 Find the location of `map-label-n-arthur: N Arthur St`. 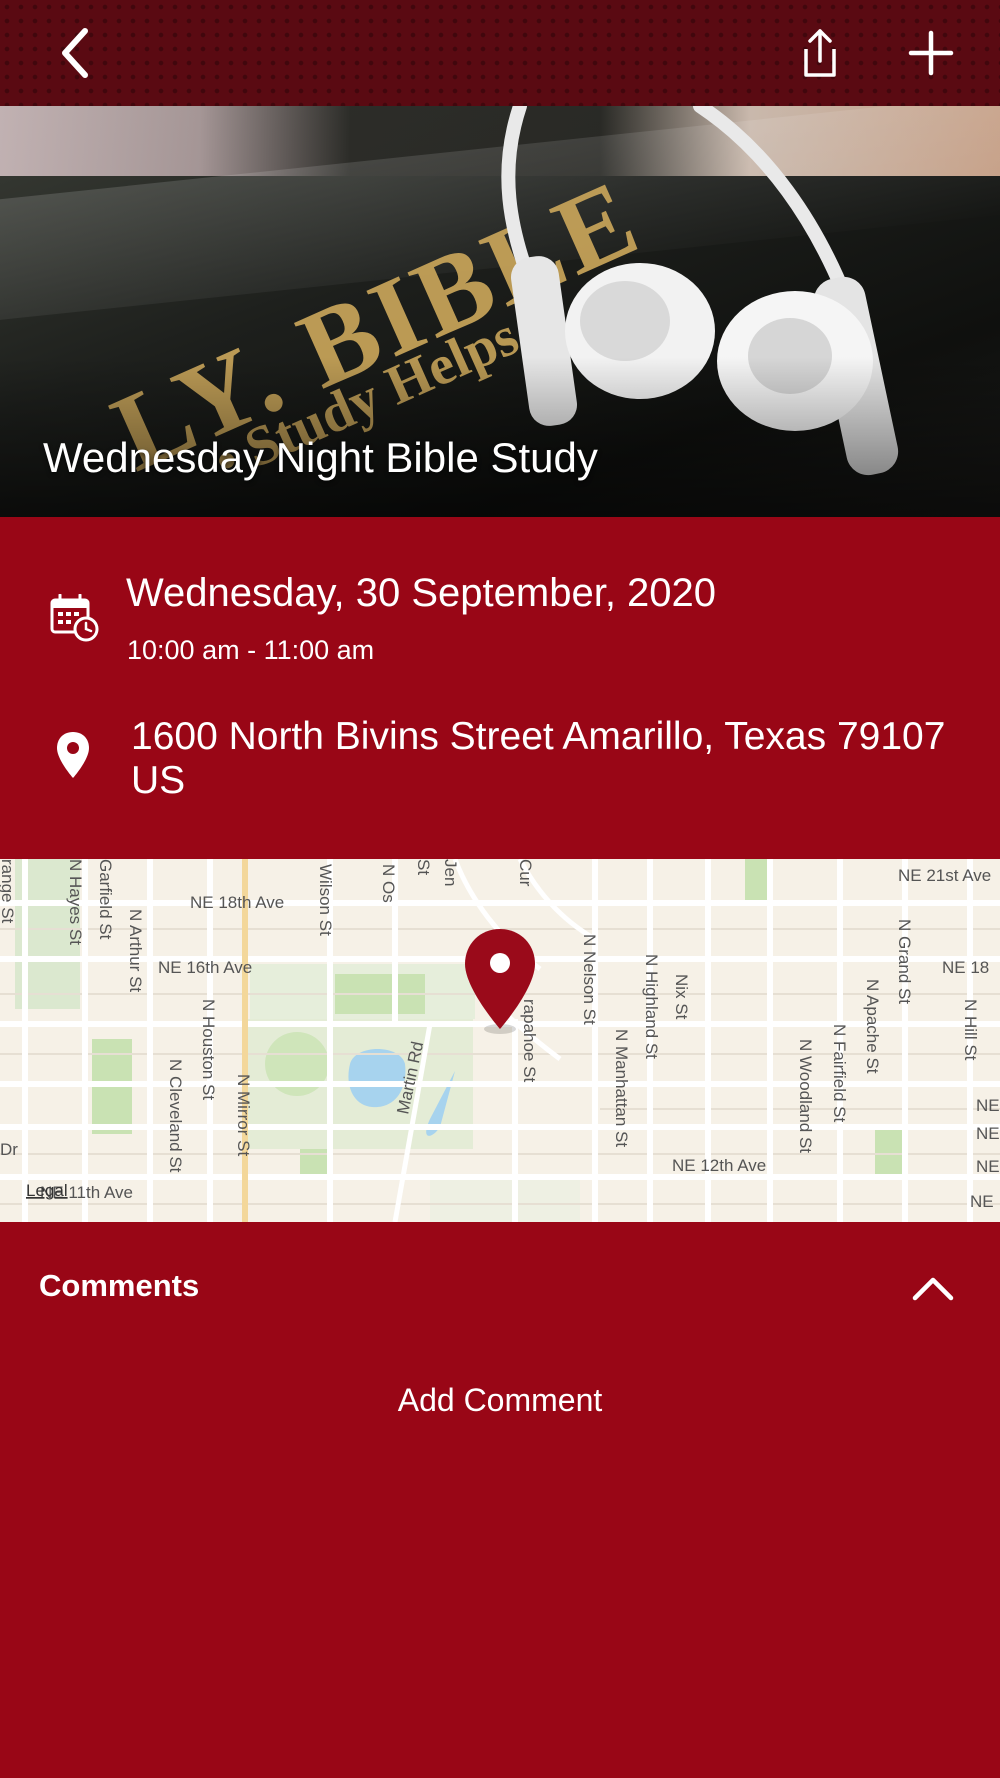

map-label-n-arthur: N Arthur St is located at coordinates (135, 950).